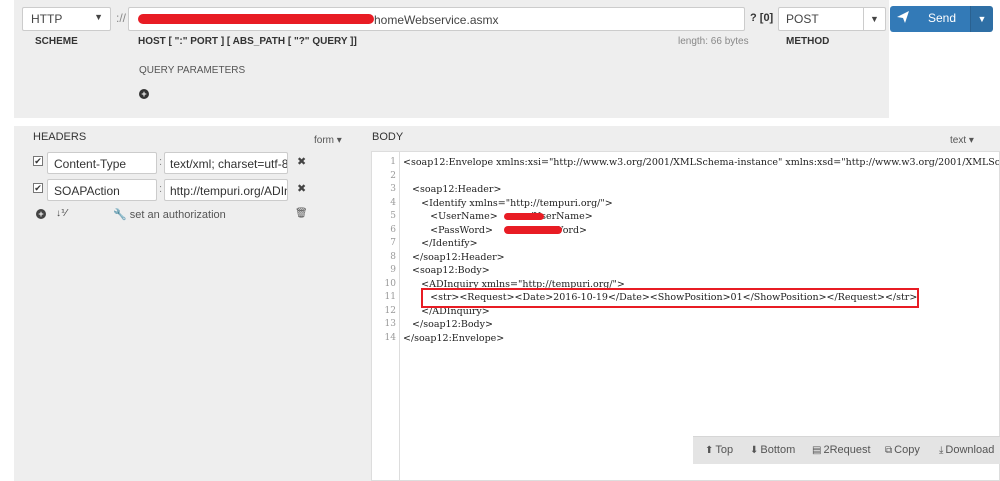 This screenshot has height=481, width=1000. I want to click on scroll-top-button: ⬆ Top, so click(719, 450).